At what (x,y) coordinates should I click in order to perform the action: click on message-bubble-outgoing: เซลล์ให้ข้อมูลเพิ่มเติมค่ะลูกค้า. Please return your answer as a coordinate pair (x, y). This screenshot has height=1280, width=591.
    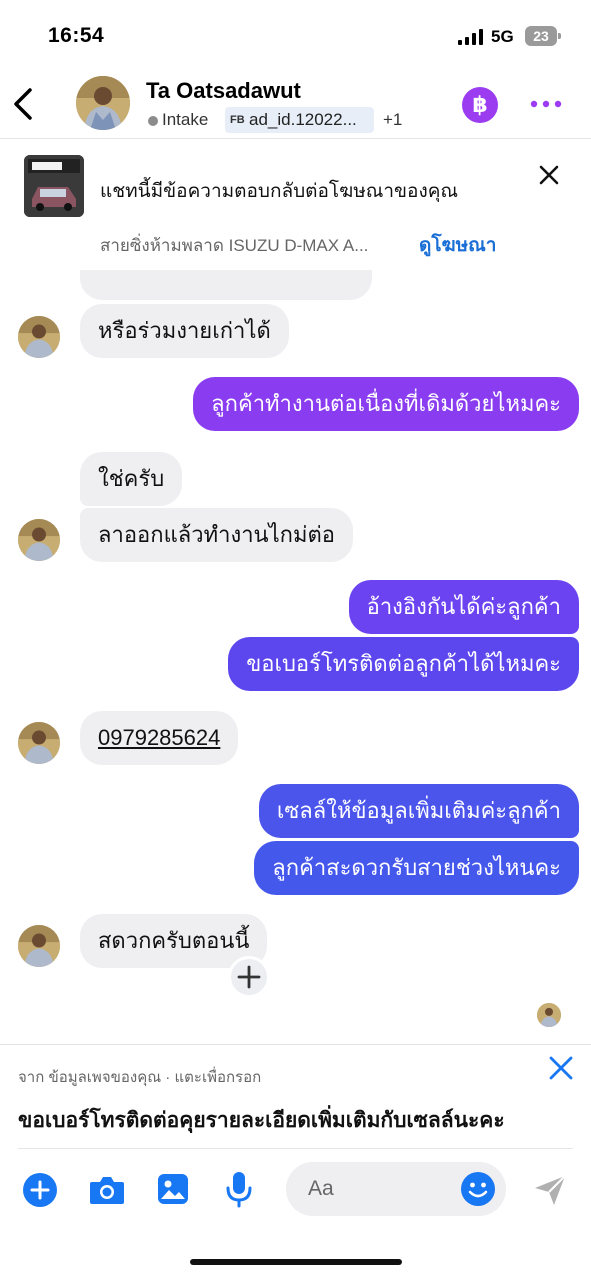
    Looking at the image, I should click on (418, 811).